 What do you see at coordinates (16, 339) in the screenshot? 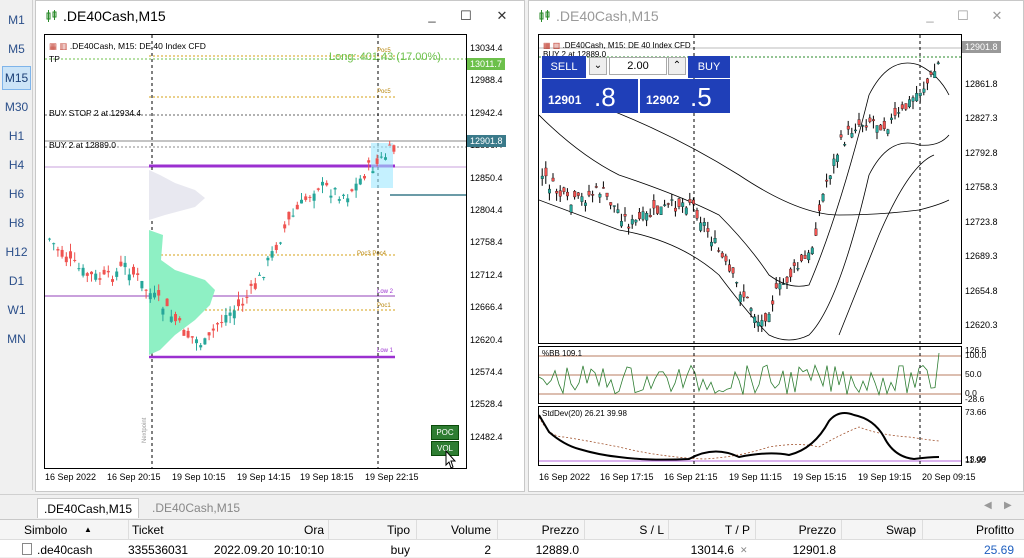
I see `timeframe-mn: MN` at bounding box center [16, 339].